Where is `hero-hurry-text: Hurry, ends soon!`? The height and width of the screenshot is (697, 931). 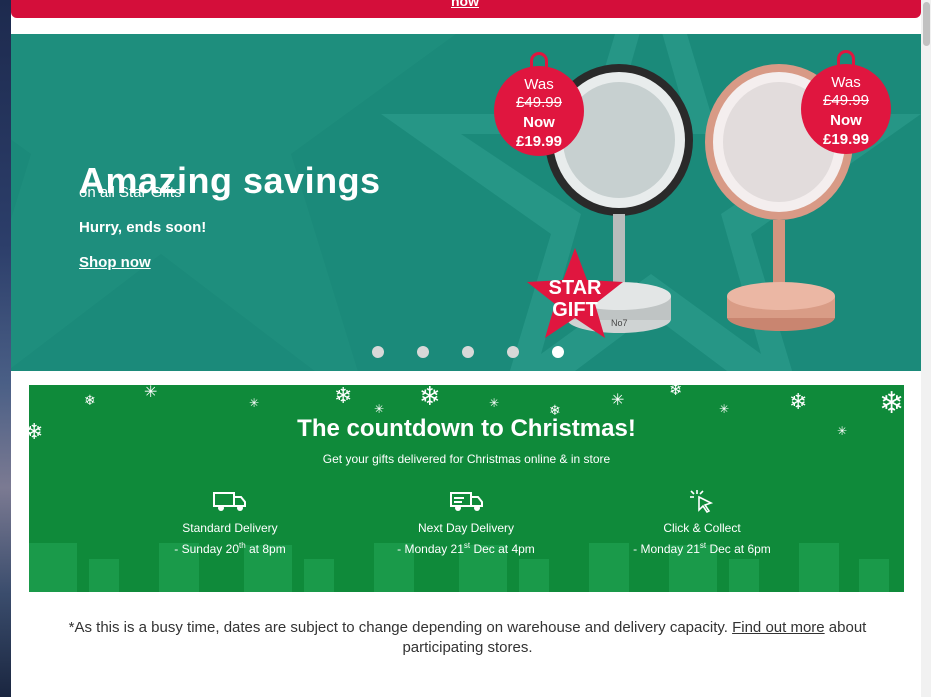 hero-hurry-text: Hurry, ends soon! is located at coordinates (143, 227).